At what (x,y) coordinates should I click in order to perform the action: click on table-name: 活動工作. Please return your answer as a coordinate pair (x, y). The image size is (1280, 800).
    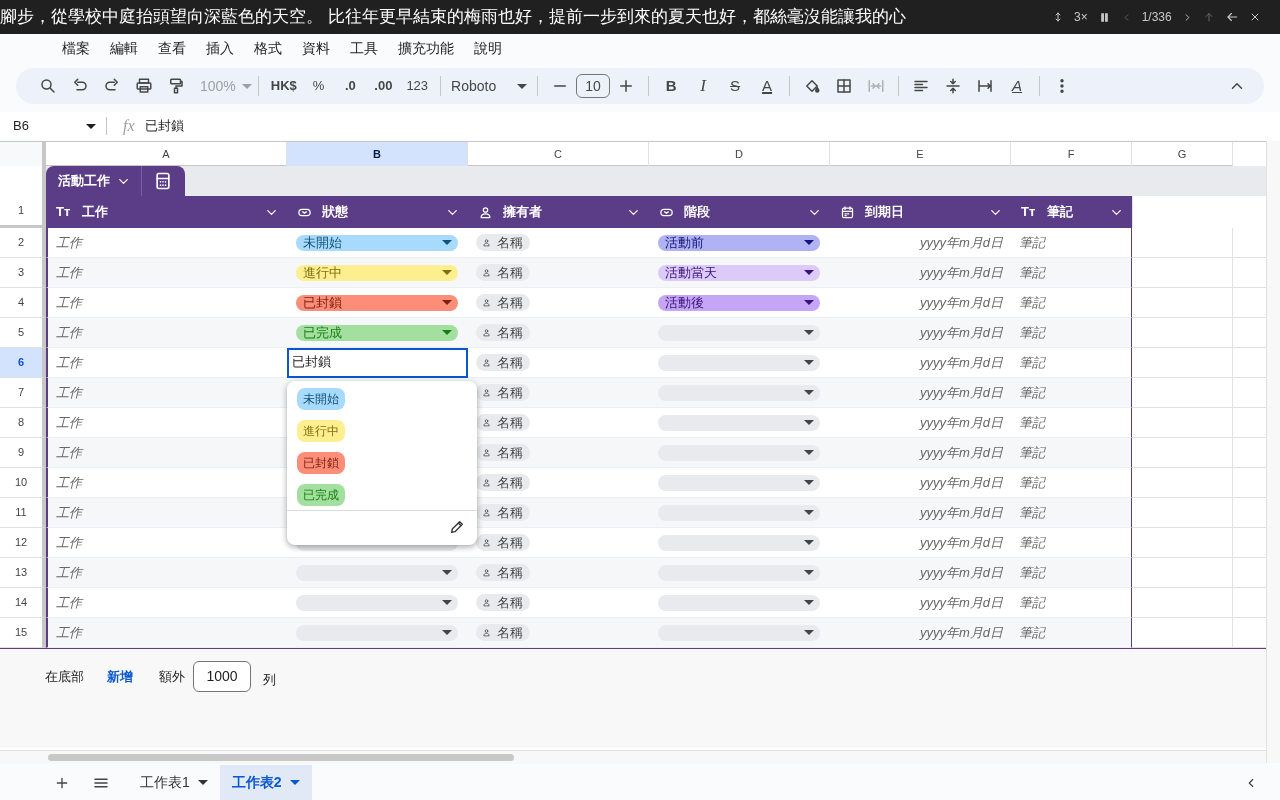
    Looking at the image, I should click on (84, 181).